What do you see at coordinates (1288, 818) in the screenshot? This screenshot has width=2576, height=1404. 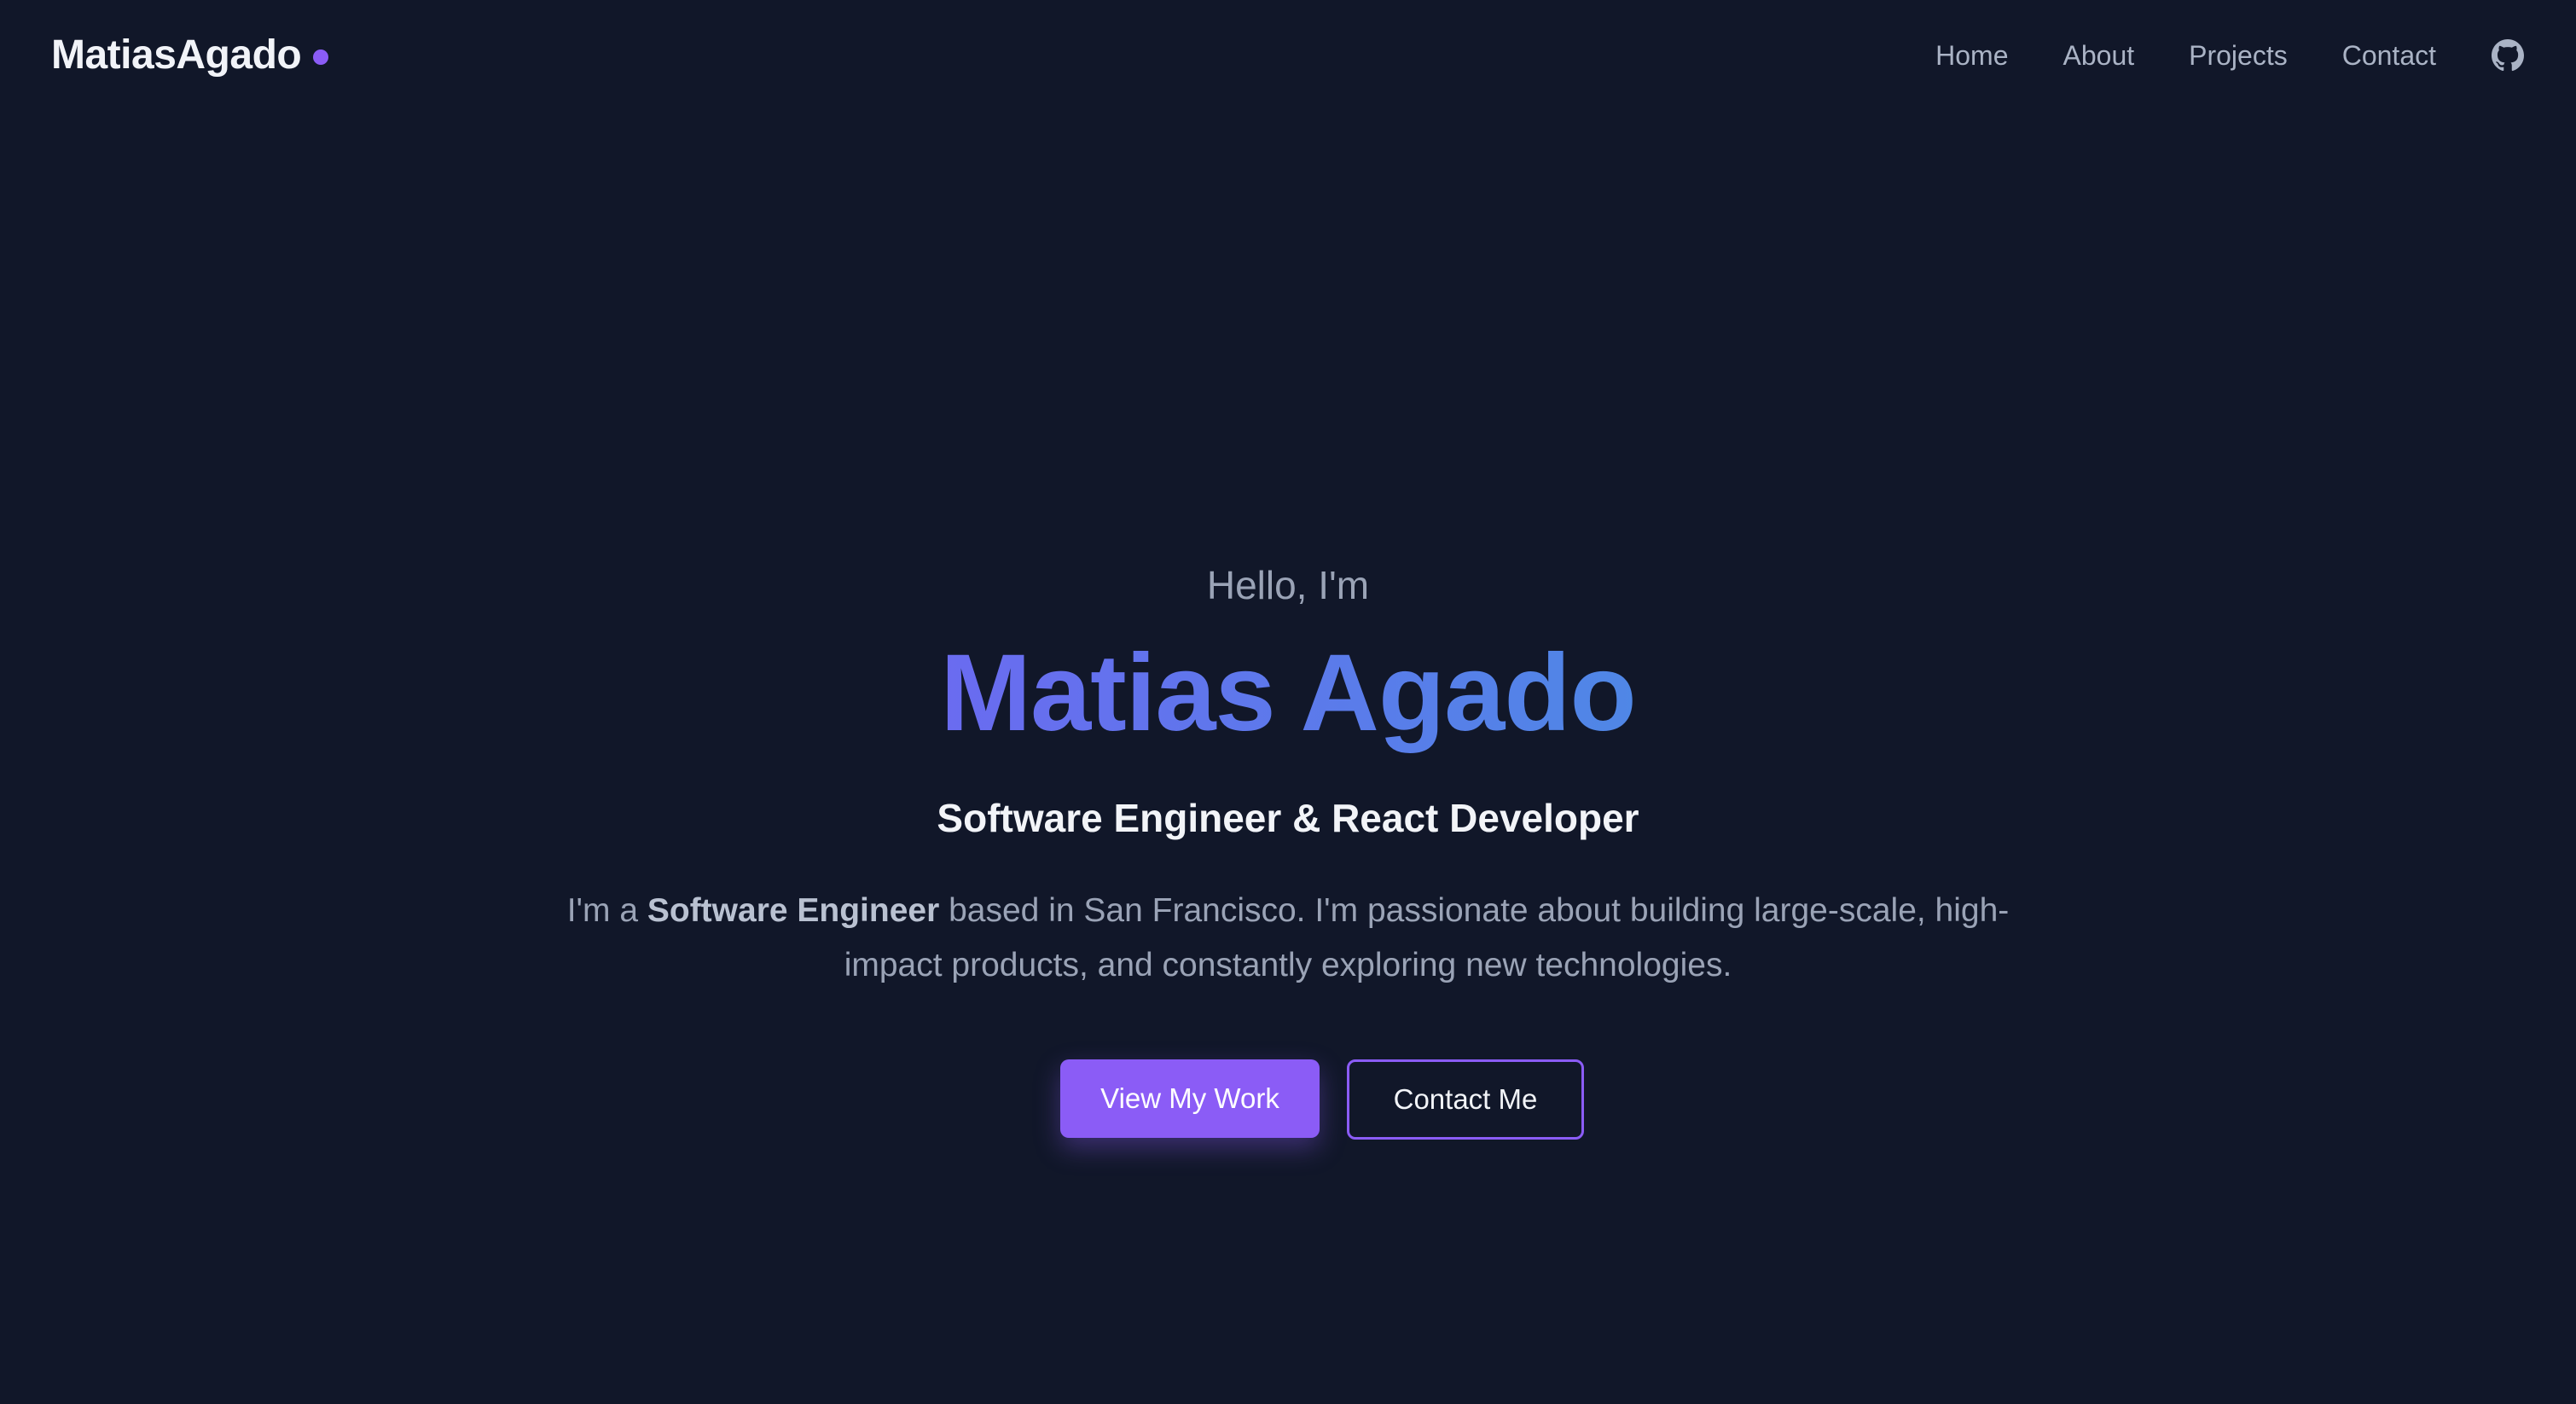 I see `hero-title: Software Engineer & React Developer` at bounding box center [1288, 818].